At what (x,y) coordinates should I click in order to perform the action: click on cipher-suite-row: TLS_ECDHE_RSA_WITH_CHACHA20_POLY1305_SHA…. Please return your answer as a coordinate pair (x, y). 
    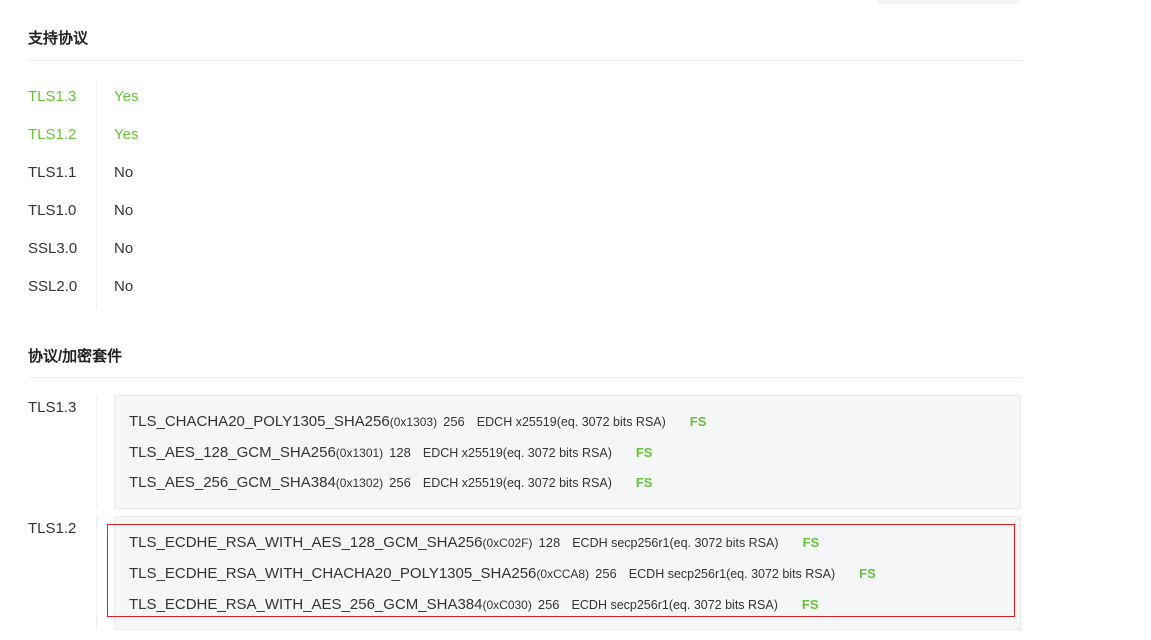
    Looking at the image, I should click on (502, 574).